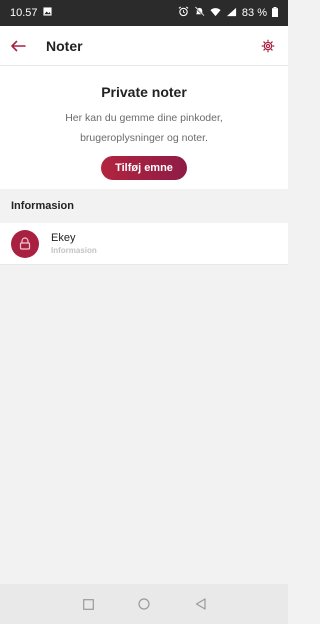  What do you see at coordinates (42, 206) in the screenshot?
I see `section-title: Informasion` at bounding box center [42, 206].